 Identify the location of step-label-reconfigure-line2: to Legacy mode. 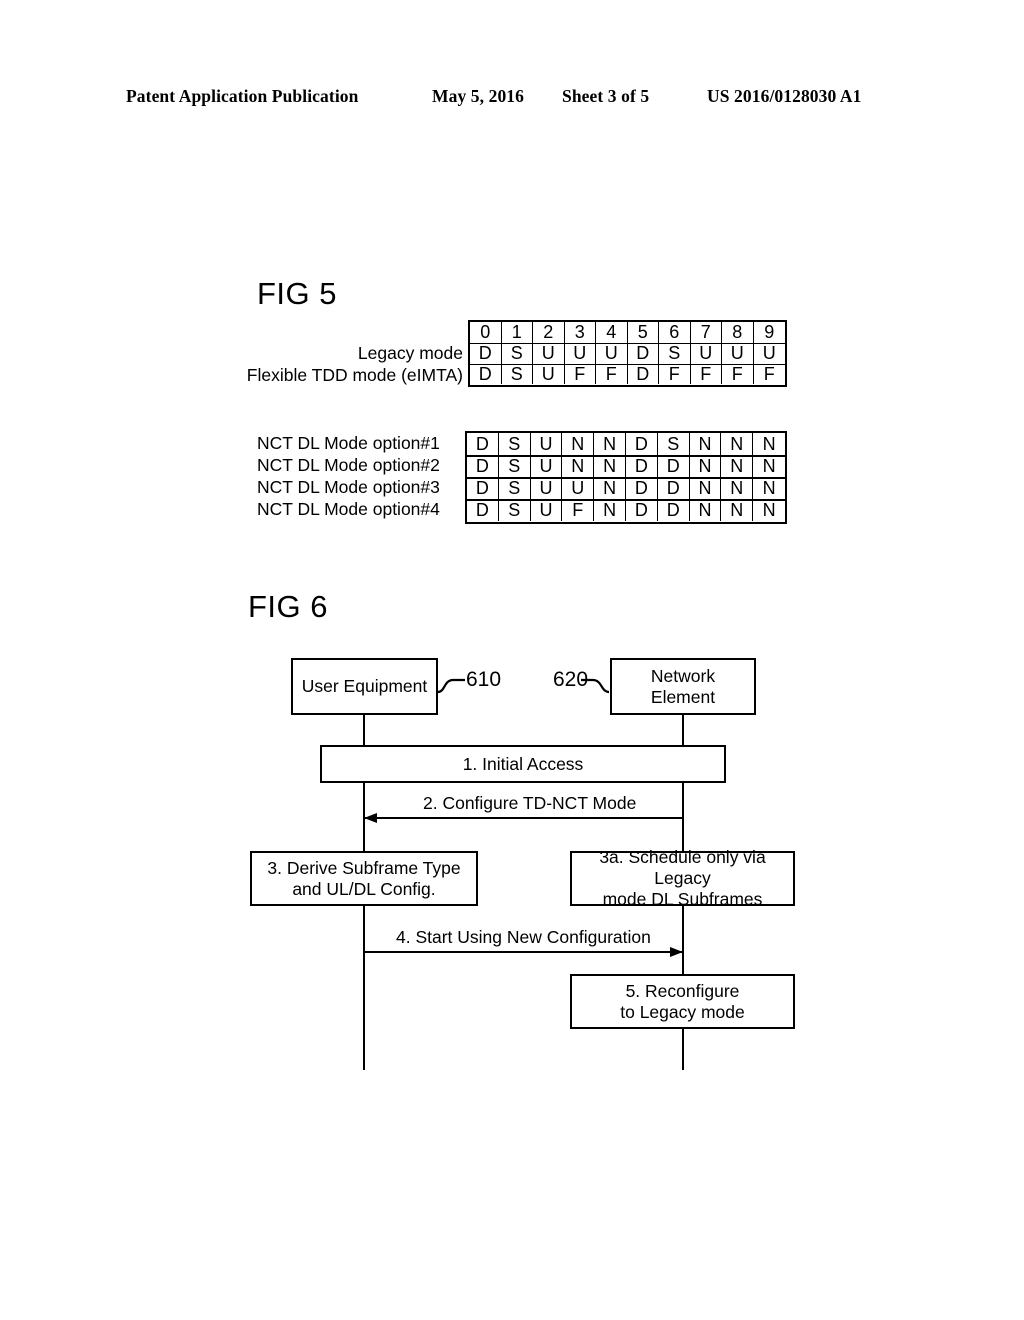
(682, 1011).